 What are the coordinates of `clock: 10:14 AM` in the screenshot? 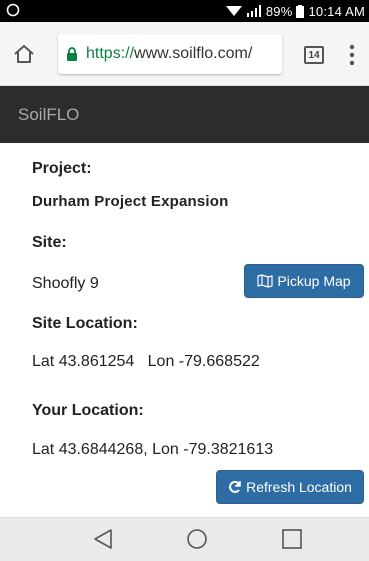 It's located at (336, 11).